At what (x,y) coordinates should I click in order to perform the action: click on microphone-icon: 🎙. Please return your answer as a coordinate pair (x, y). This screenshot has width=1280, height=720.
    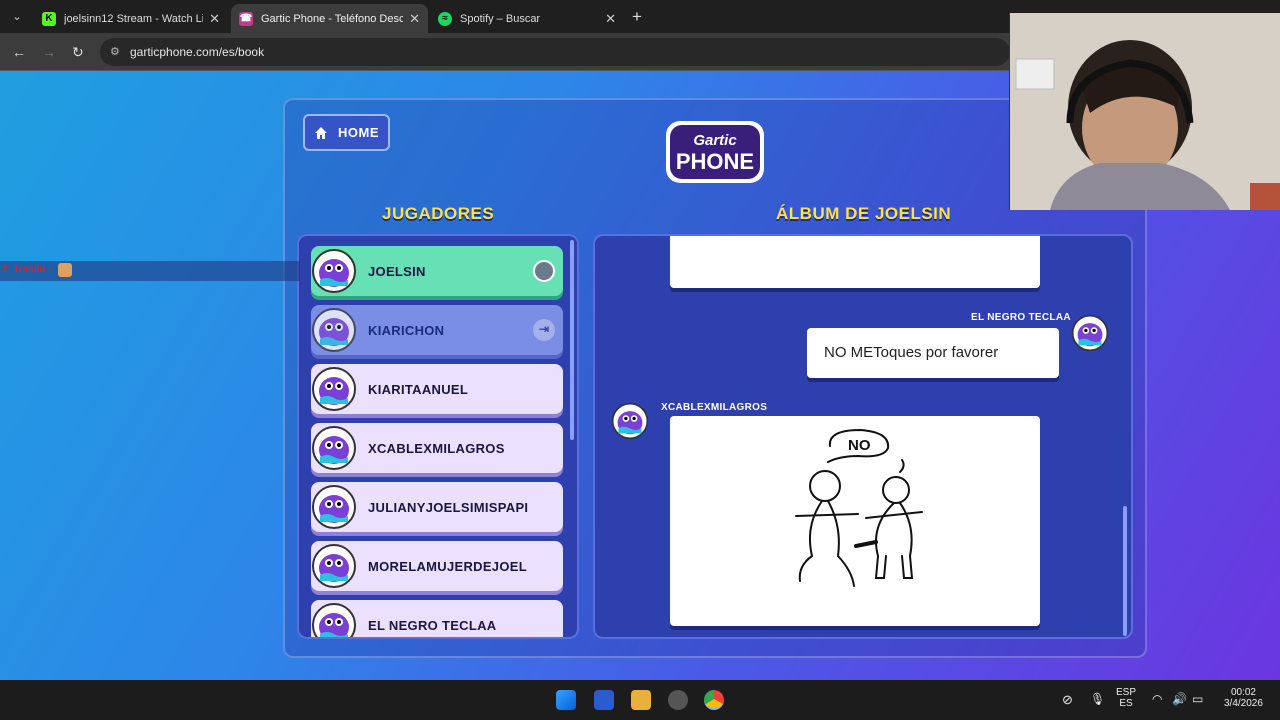
    Looking at the image, I should click on (1097, 699).